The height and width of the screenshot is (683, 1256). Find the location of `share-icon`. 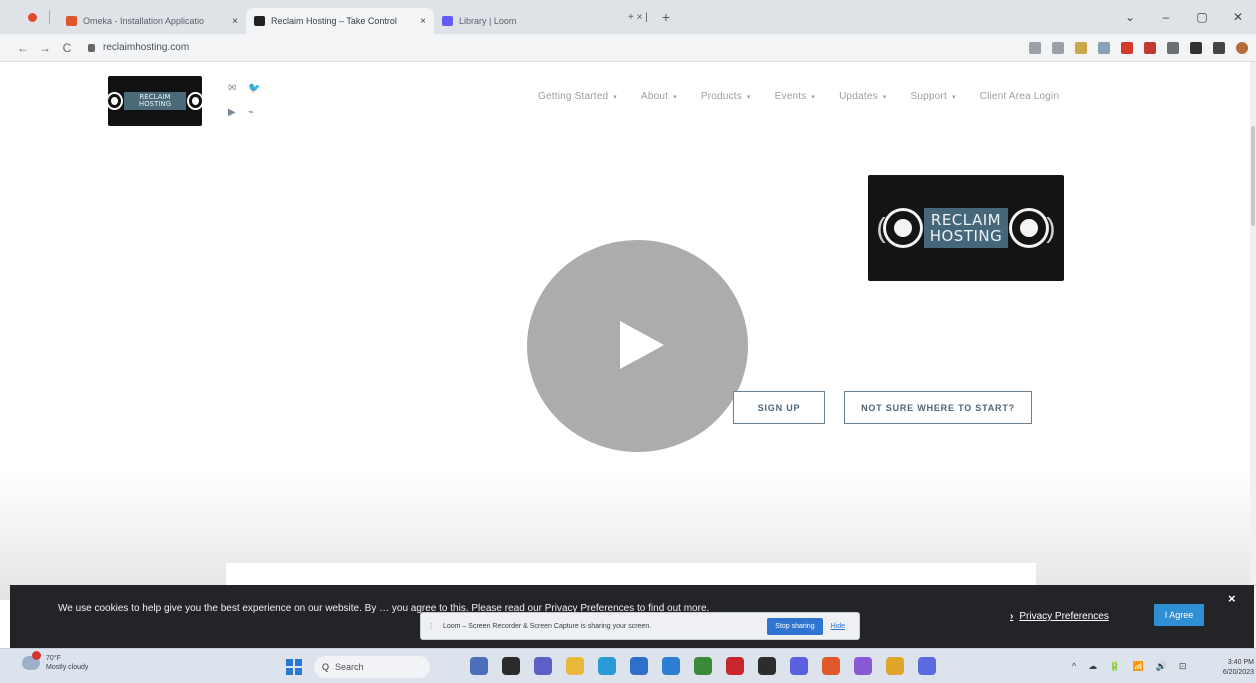

share-icon is located at coordinates (1035, 48).